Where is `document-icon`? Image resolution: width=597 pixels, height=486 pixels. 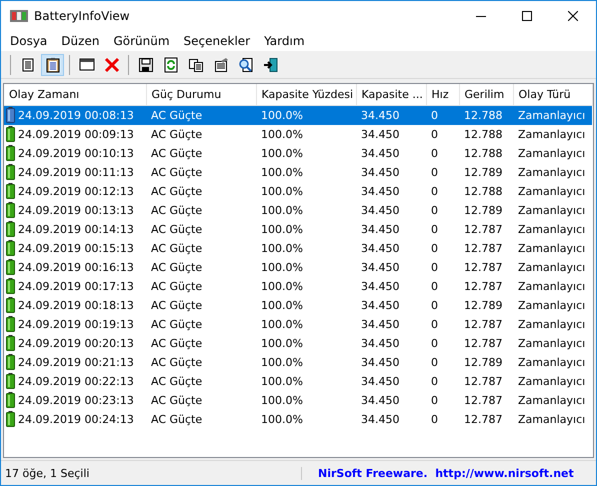
document-icon is located at coordinates (220, 64).